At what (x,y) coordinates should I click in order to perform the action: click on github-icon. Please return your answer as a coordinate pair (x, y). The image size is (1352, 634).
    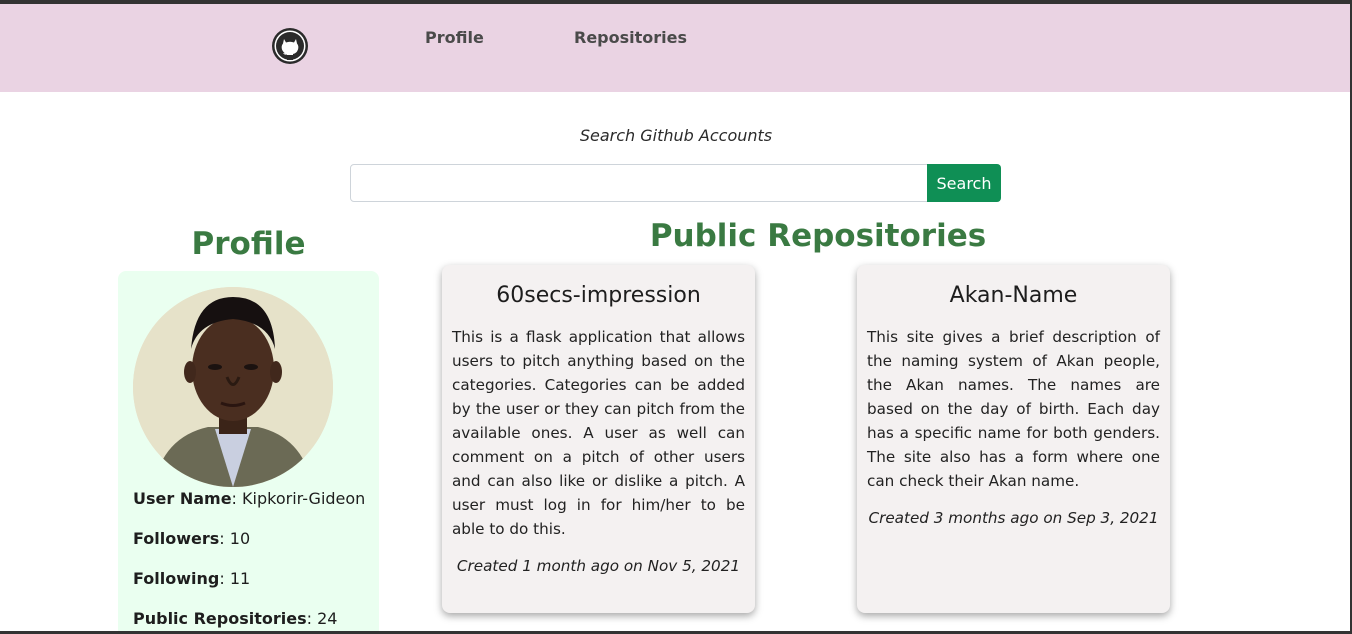
    Looking at the image, I should click on (290, 46).